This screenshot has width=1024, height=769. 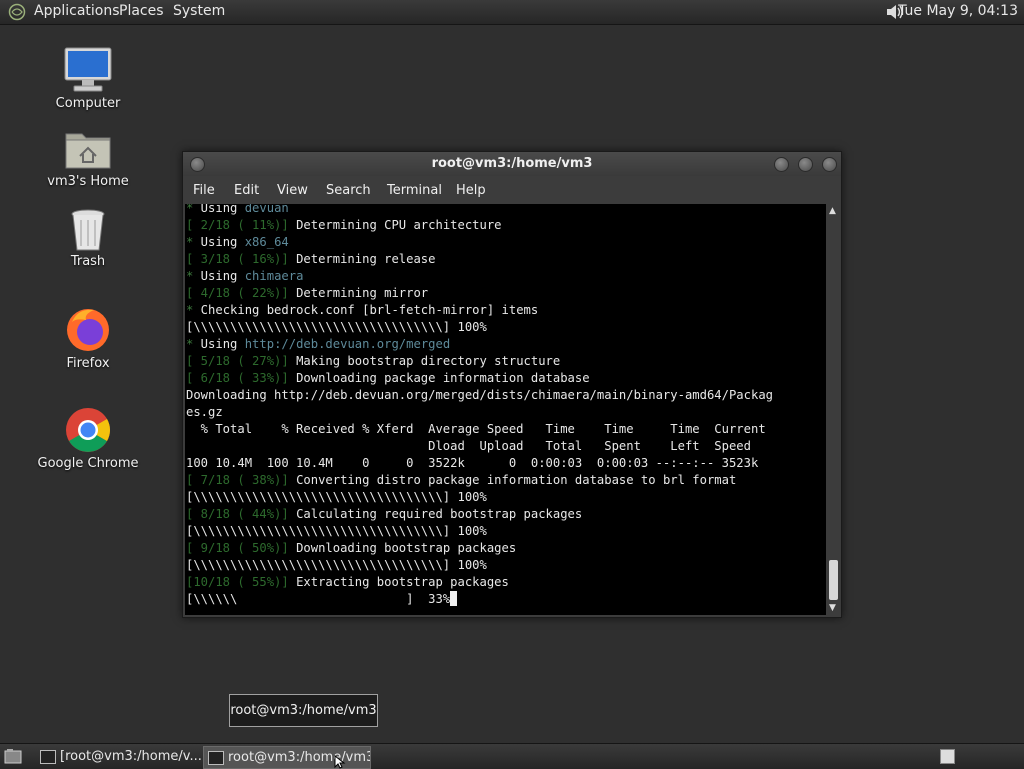 What do you see at coordinates (512, 756) in the screenshot?
I see `bottom-panel: [root@vm3:/home/v... root@vm3:/home/vm3` at bounding box center [512, 756].